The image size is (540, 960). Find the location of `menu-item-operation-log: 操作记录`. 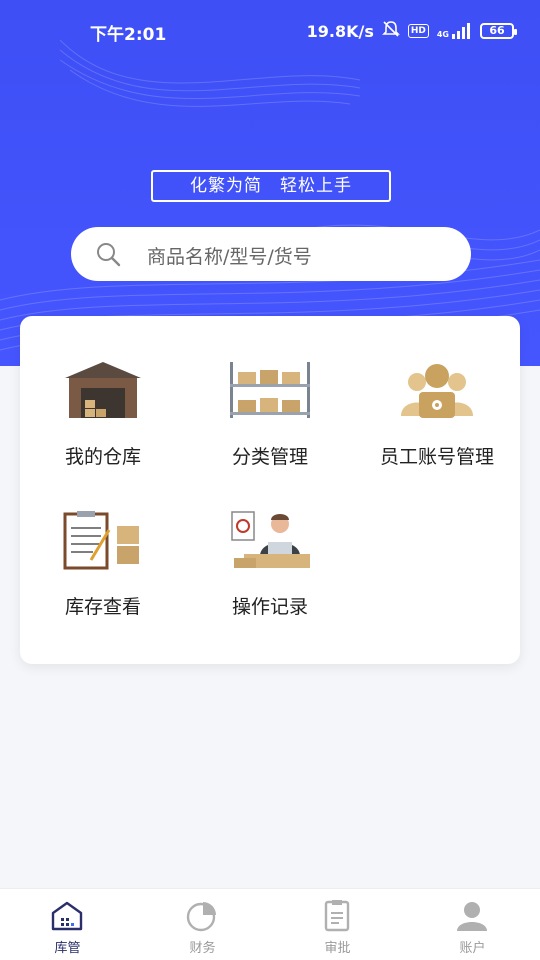

menu-item-operation-log: 操作记录 is located at coordinates (270, 542).